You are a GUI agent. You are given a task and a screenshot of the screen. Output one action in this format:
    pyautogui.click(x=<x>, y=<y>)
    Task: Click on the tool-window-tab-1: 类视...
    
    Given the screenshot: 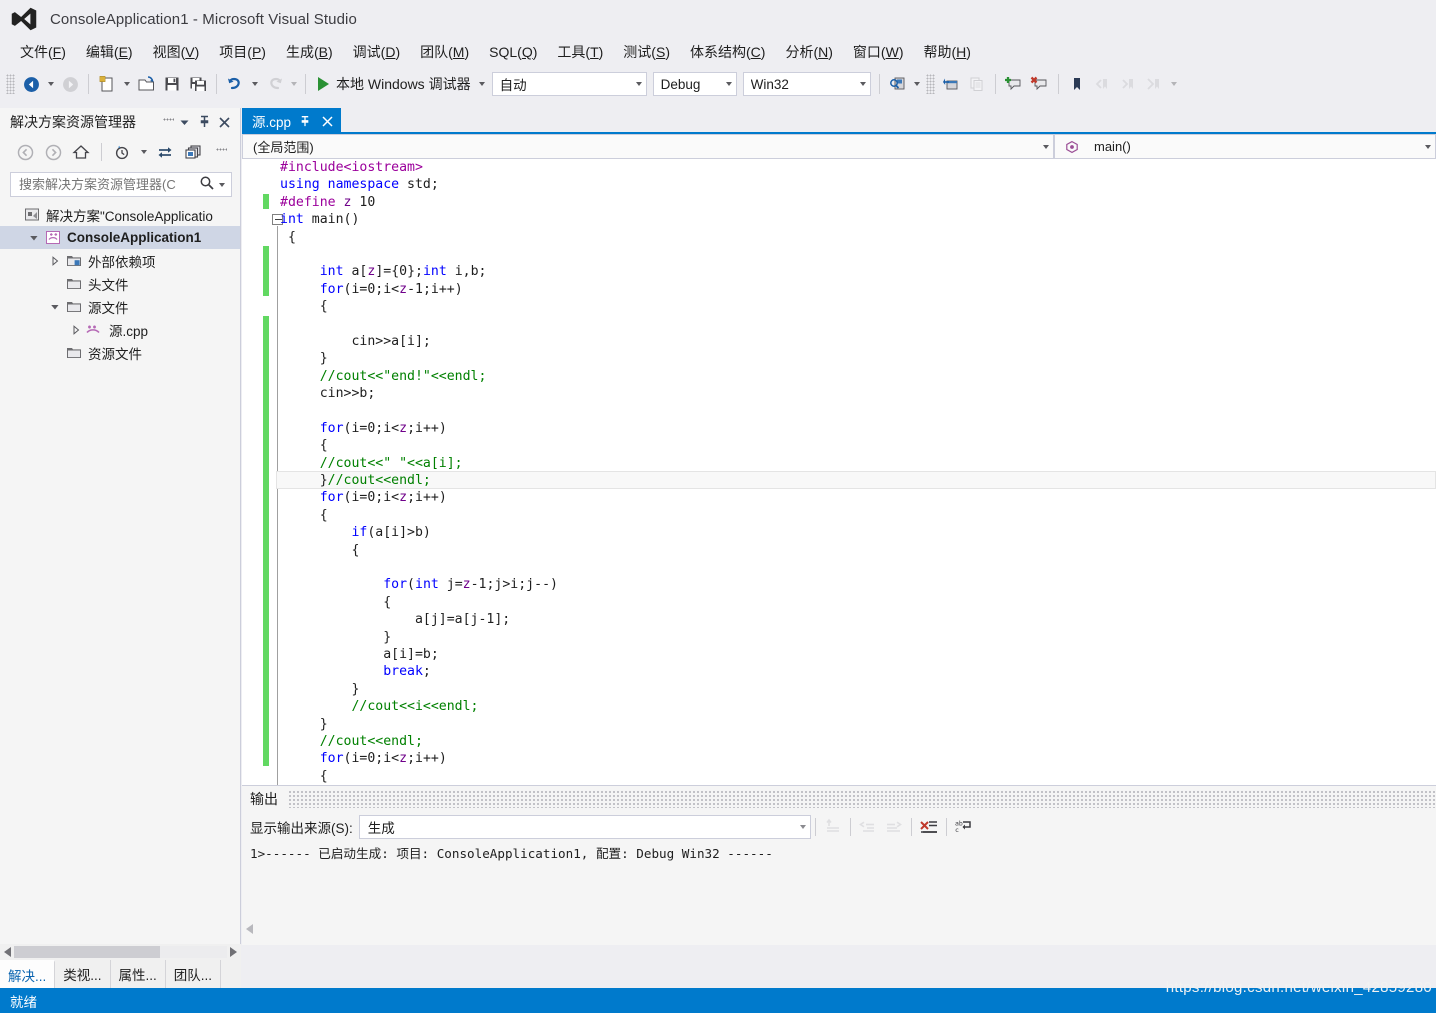 What is the action you would take?
    pyautogui.click(x=83, y=974)
    